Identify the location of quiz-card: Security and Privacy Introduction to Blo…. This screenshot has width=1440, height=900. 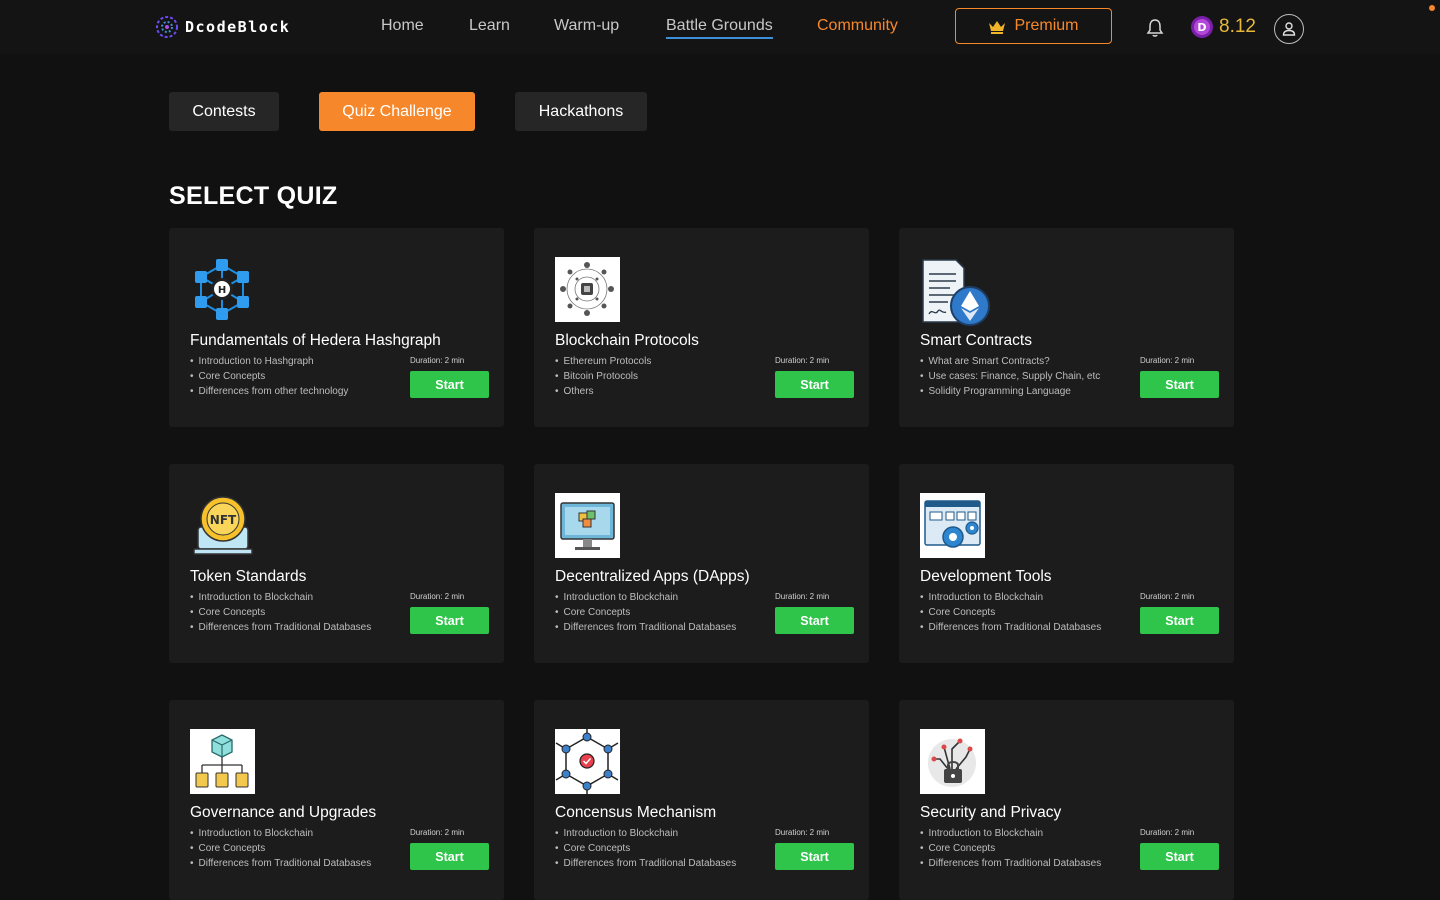
(1066, 800).